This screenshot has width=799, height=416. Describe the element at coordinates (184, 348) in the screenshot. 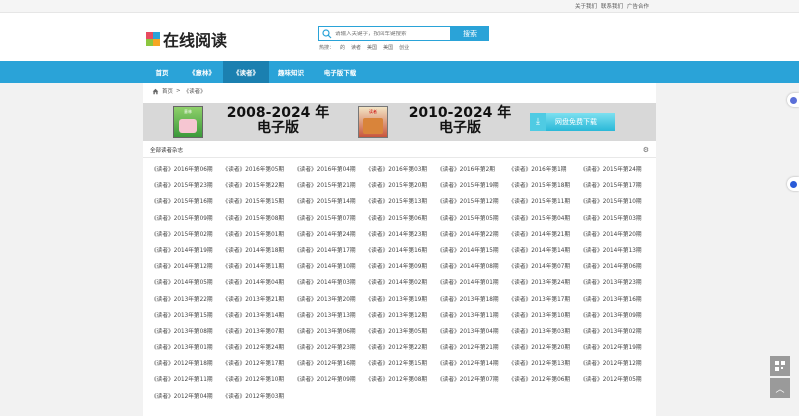

I see `magazine-link: 《读者》2013年第01期` at that location.